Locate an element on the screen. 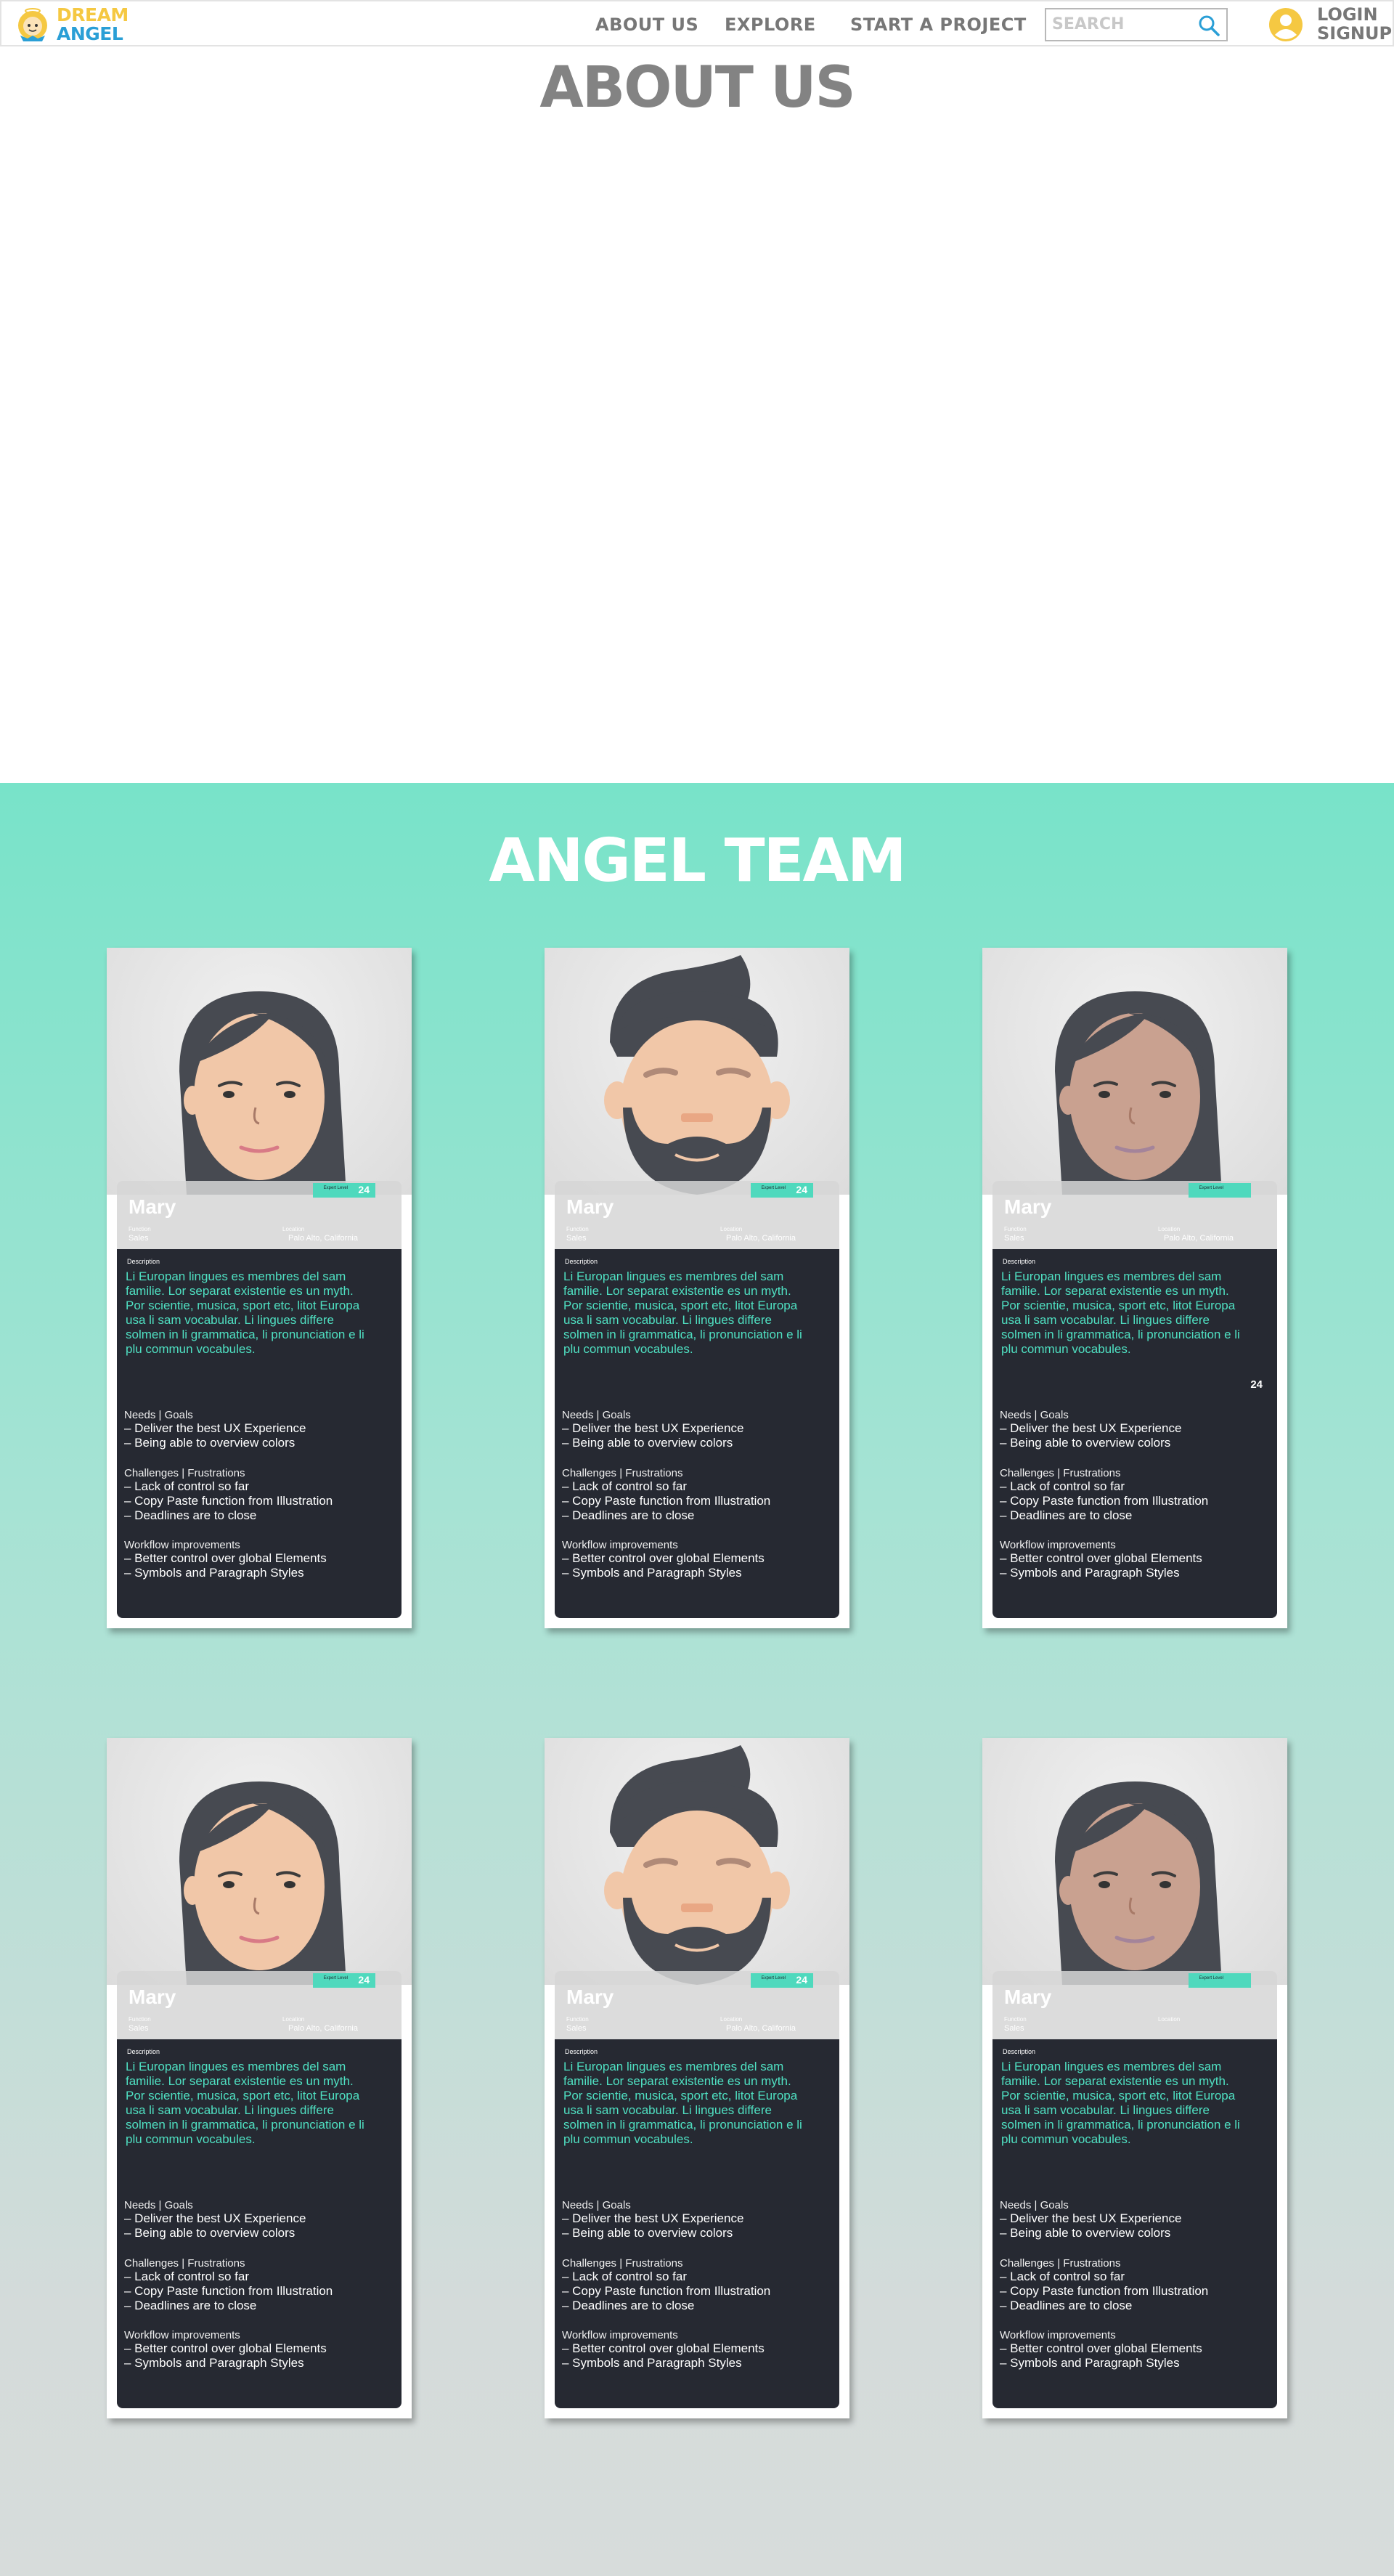 The width and height of the screenshot is (1394, 2576). user-avatar-icon is located at coordinates (1286, 24).